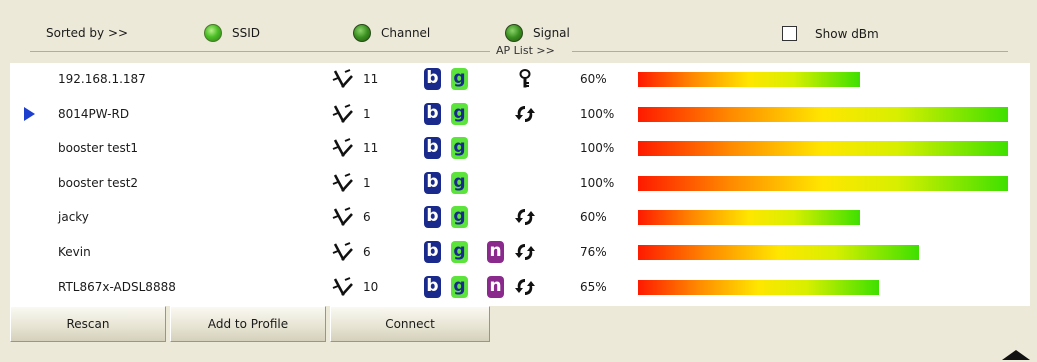  What do you see at coordinates (117, 286) in the screenshot?
I see `ssid-cell: RTL867x-ADSL8888` at bounding box center [117, 286].